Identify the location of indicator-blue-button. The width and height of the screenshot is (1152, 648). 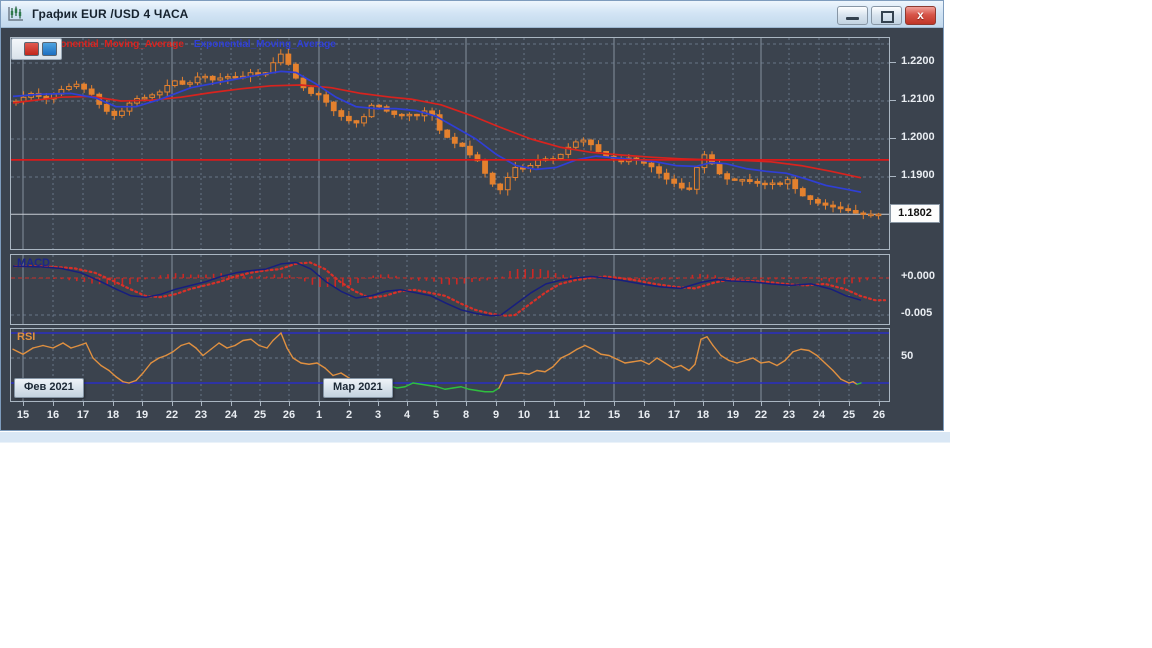
(49, 49).